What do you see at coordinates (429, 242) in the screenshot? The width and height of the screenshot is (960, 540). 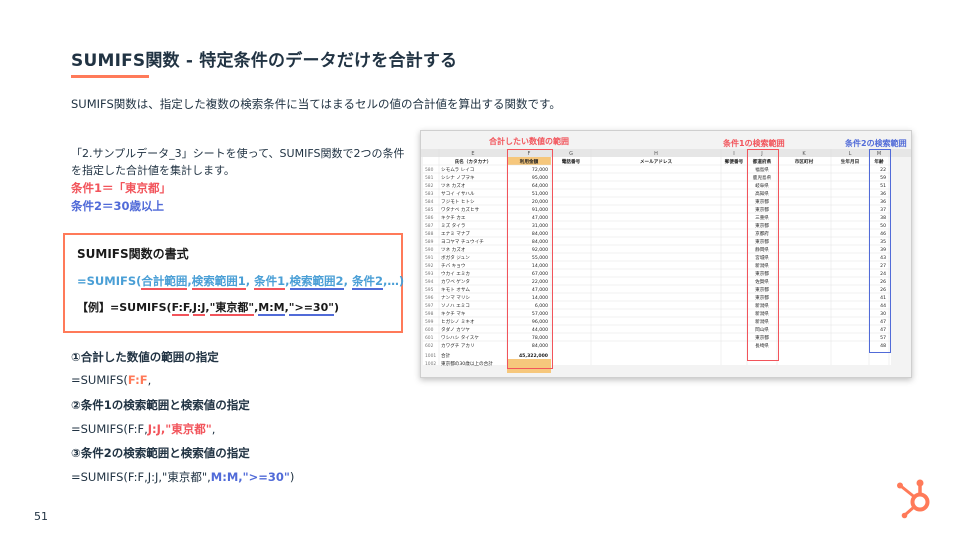 I see `row-number: 589` at bounding box center [429, 242].